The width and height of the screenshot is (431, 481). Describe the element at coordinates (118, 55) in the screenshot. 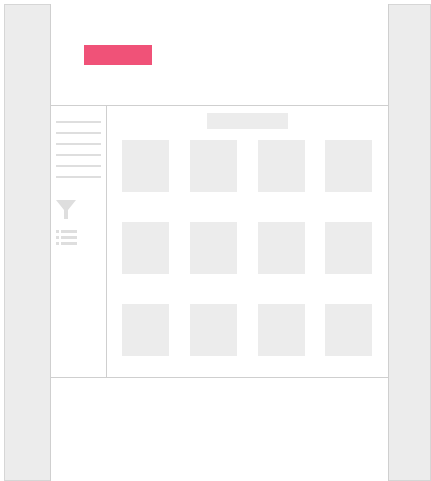

I see `logo-placeholder` at that location.